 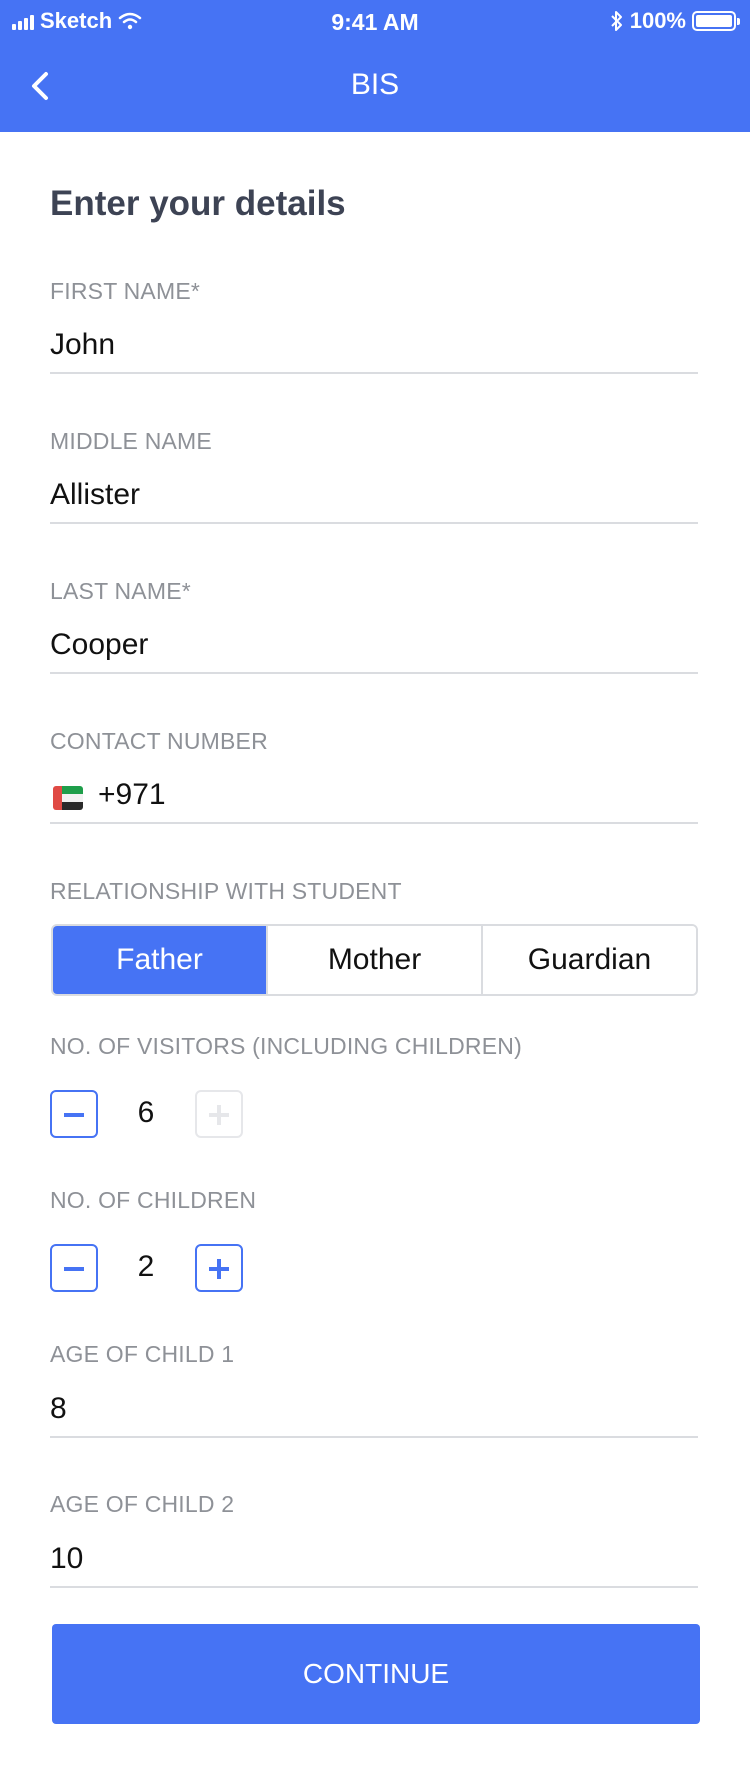 What do you see at coordinates (131, 441) in the screenshot?
I see `middle-name-label: MIDDLE NAME` at bounding box center [131, 441].